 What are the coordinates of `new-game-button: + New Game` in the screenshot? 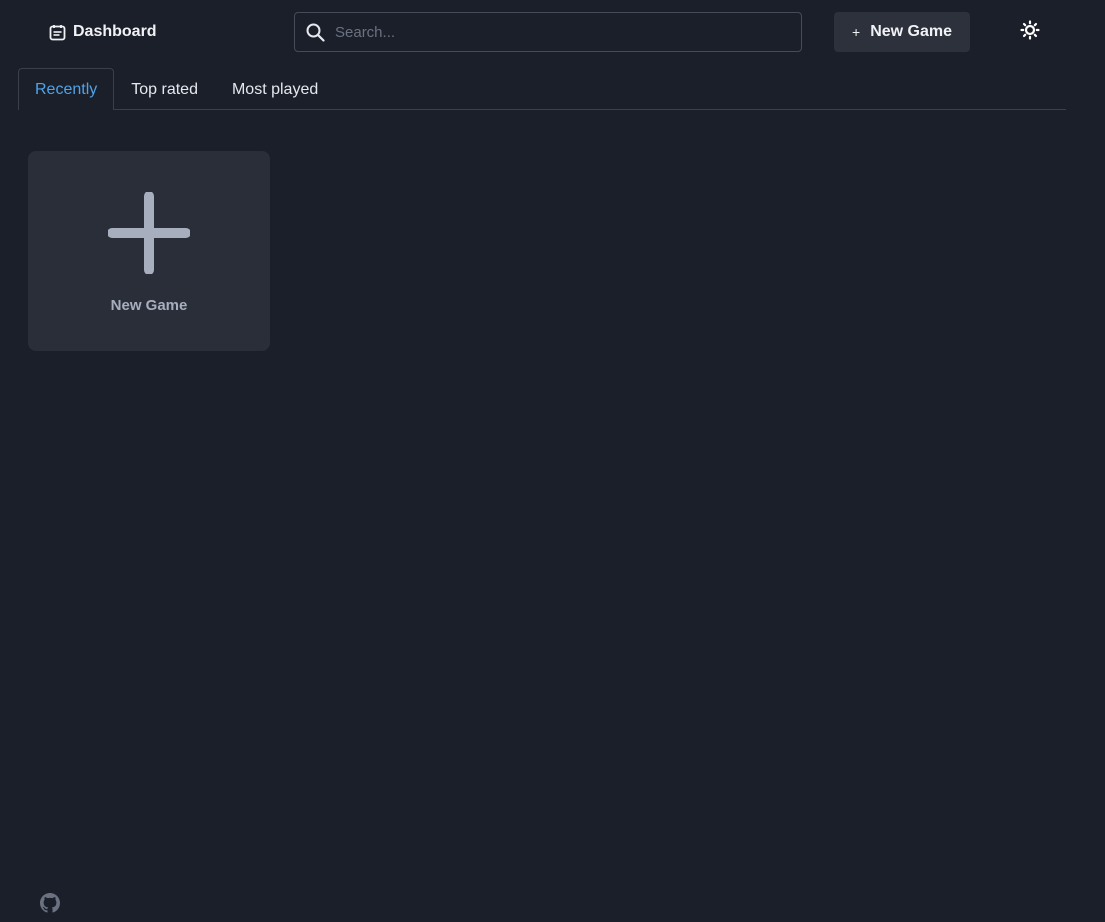 It's located at (902, 32).